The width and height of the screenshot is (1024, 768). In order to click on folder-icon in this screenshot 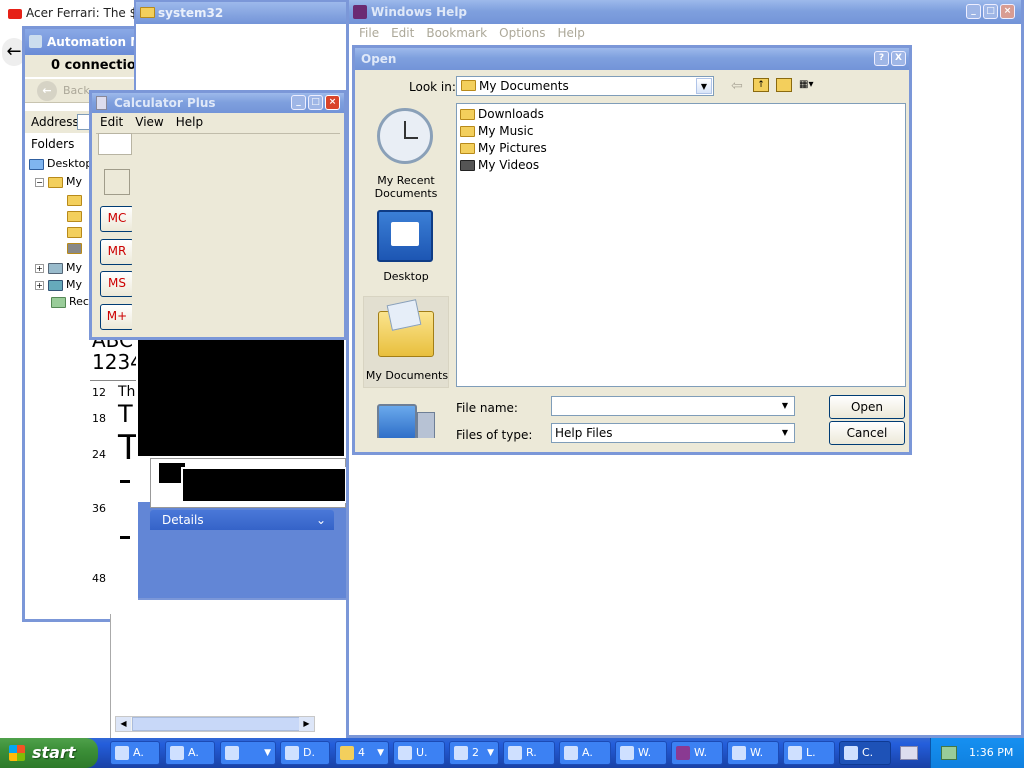, I will do `click(147, 12)`.